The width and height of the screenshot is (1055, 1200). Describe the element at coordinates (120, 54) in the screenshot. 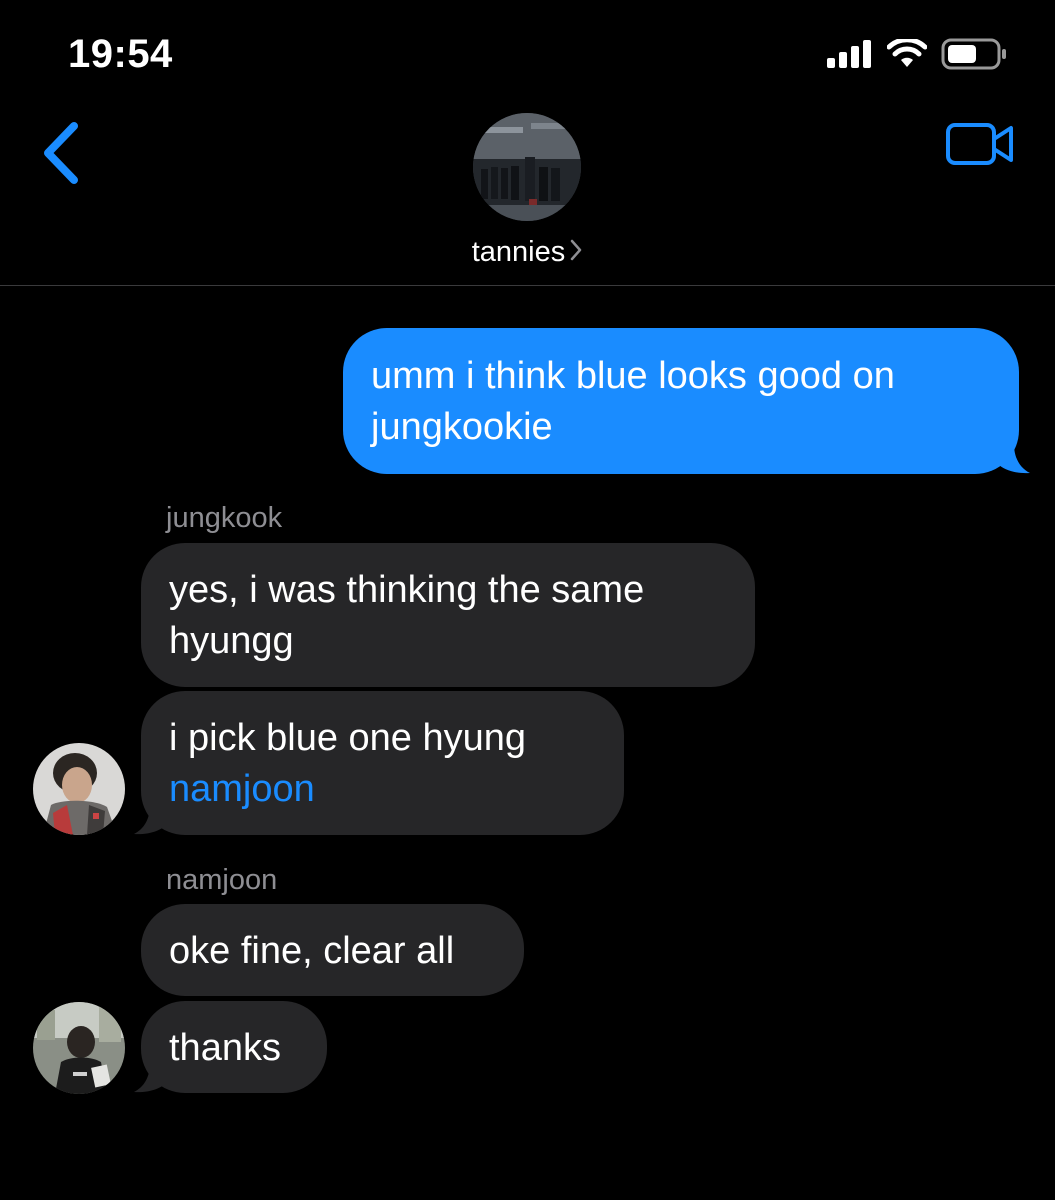

I see `status-time: 19:54` at that location.